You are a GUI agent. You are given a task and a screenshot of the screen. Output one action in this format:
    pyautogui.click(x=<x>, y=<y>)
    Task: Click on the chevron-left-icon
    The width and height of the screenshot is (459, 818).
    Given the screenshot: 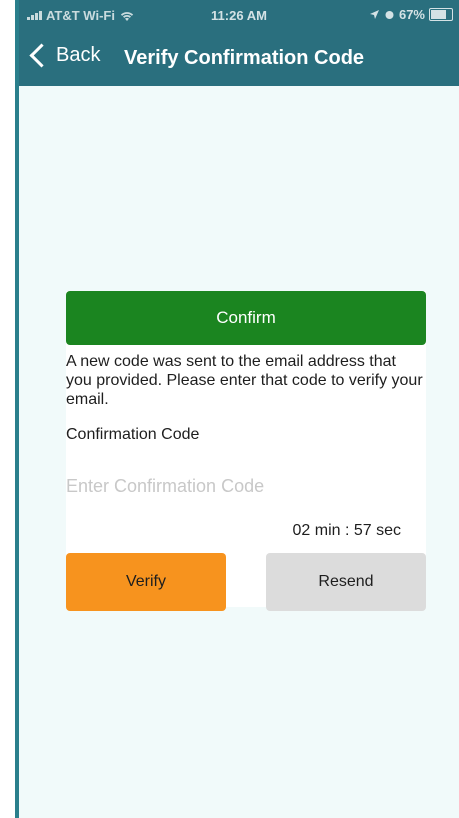 What is the action you would take?
    pyautogui.click(x=41, y=55)
    